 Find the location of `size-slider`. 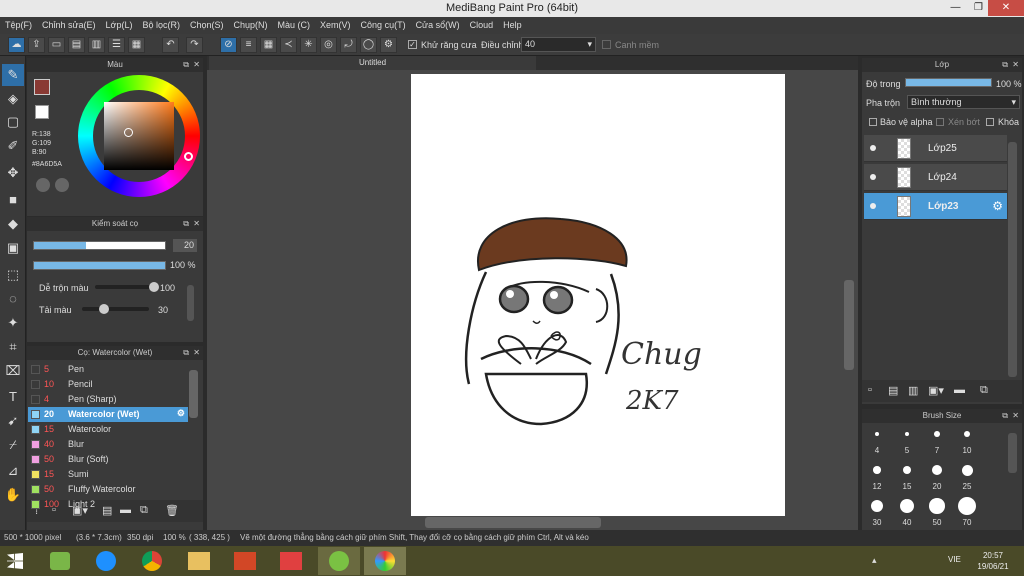

size-slider is located at coordinates (99, 245).